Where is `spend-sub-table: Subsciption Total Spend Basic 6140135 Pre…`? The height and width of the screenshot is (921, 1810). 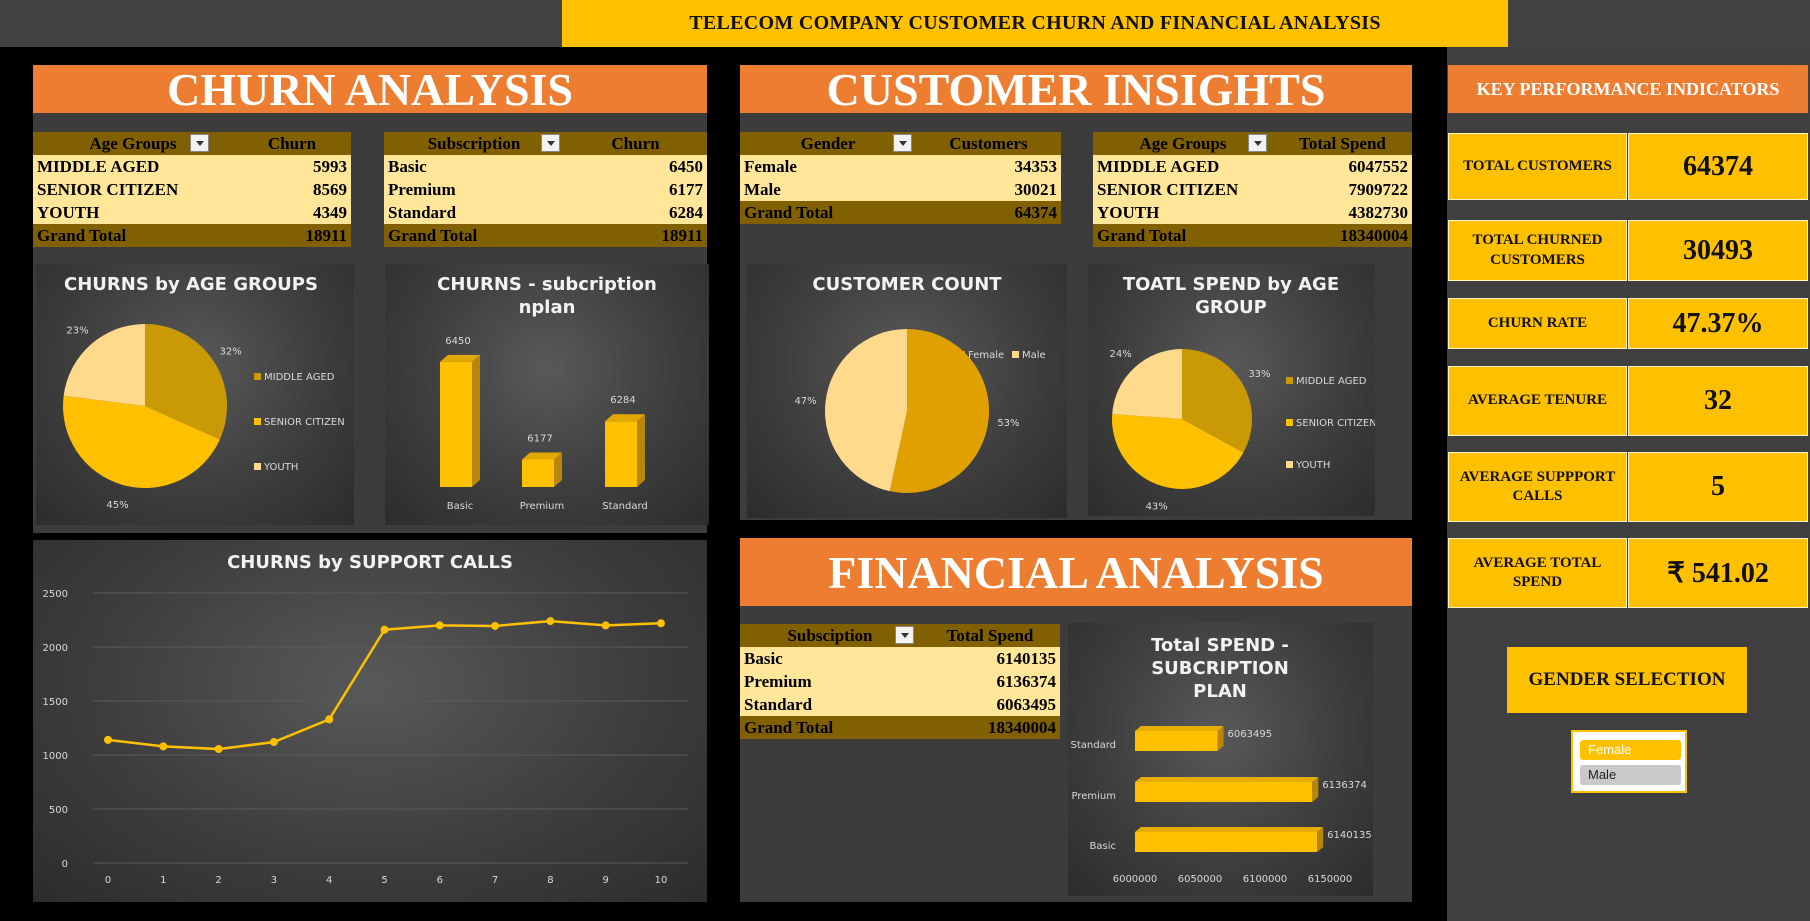
spend-sub-table: Subsciption Total Spend Basic 6140135 Pre… is located at coordinates (900, 681).